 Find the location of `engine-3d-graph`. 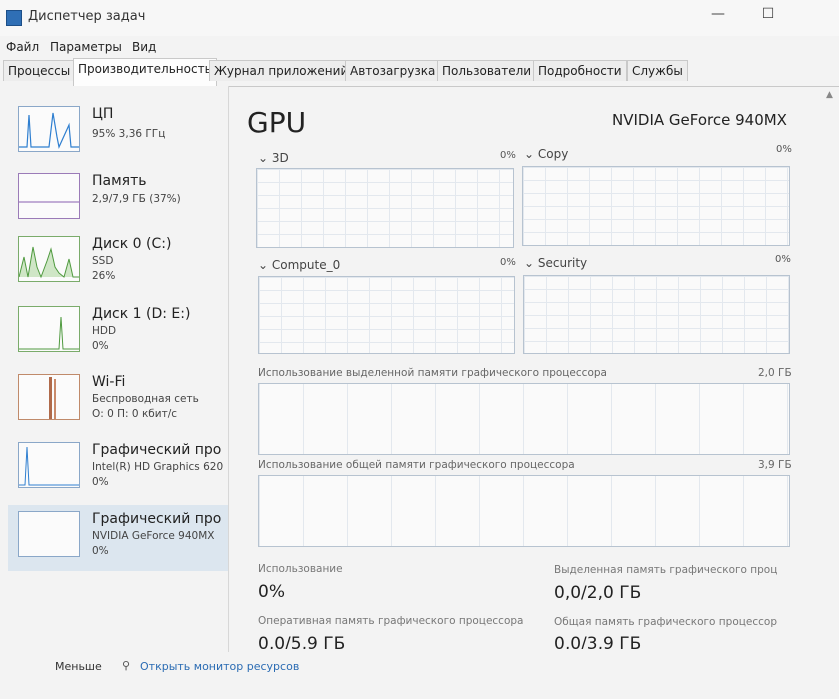

engine-3d-graph is located at coordinates (385, 208).